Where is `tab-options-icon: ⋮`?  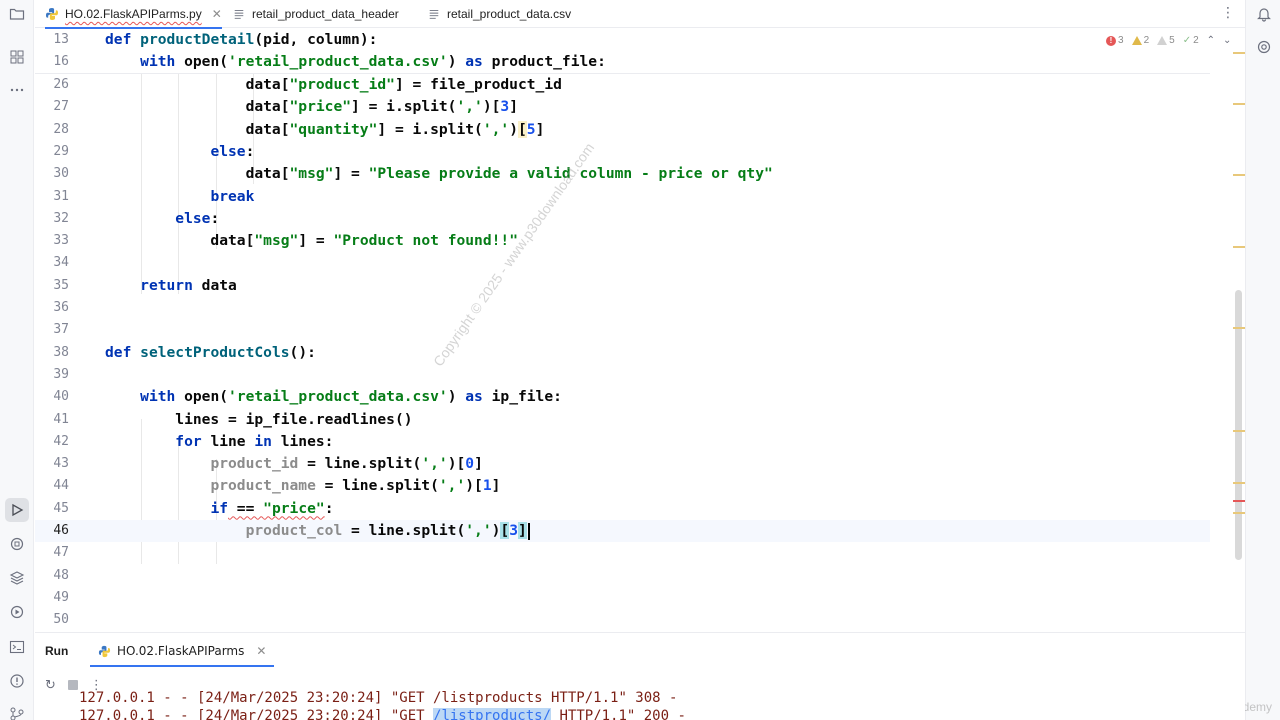
tab-options-icon: ⋮ is located at coordinates (1228, 13).